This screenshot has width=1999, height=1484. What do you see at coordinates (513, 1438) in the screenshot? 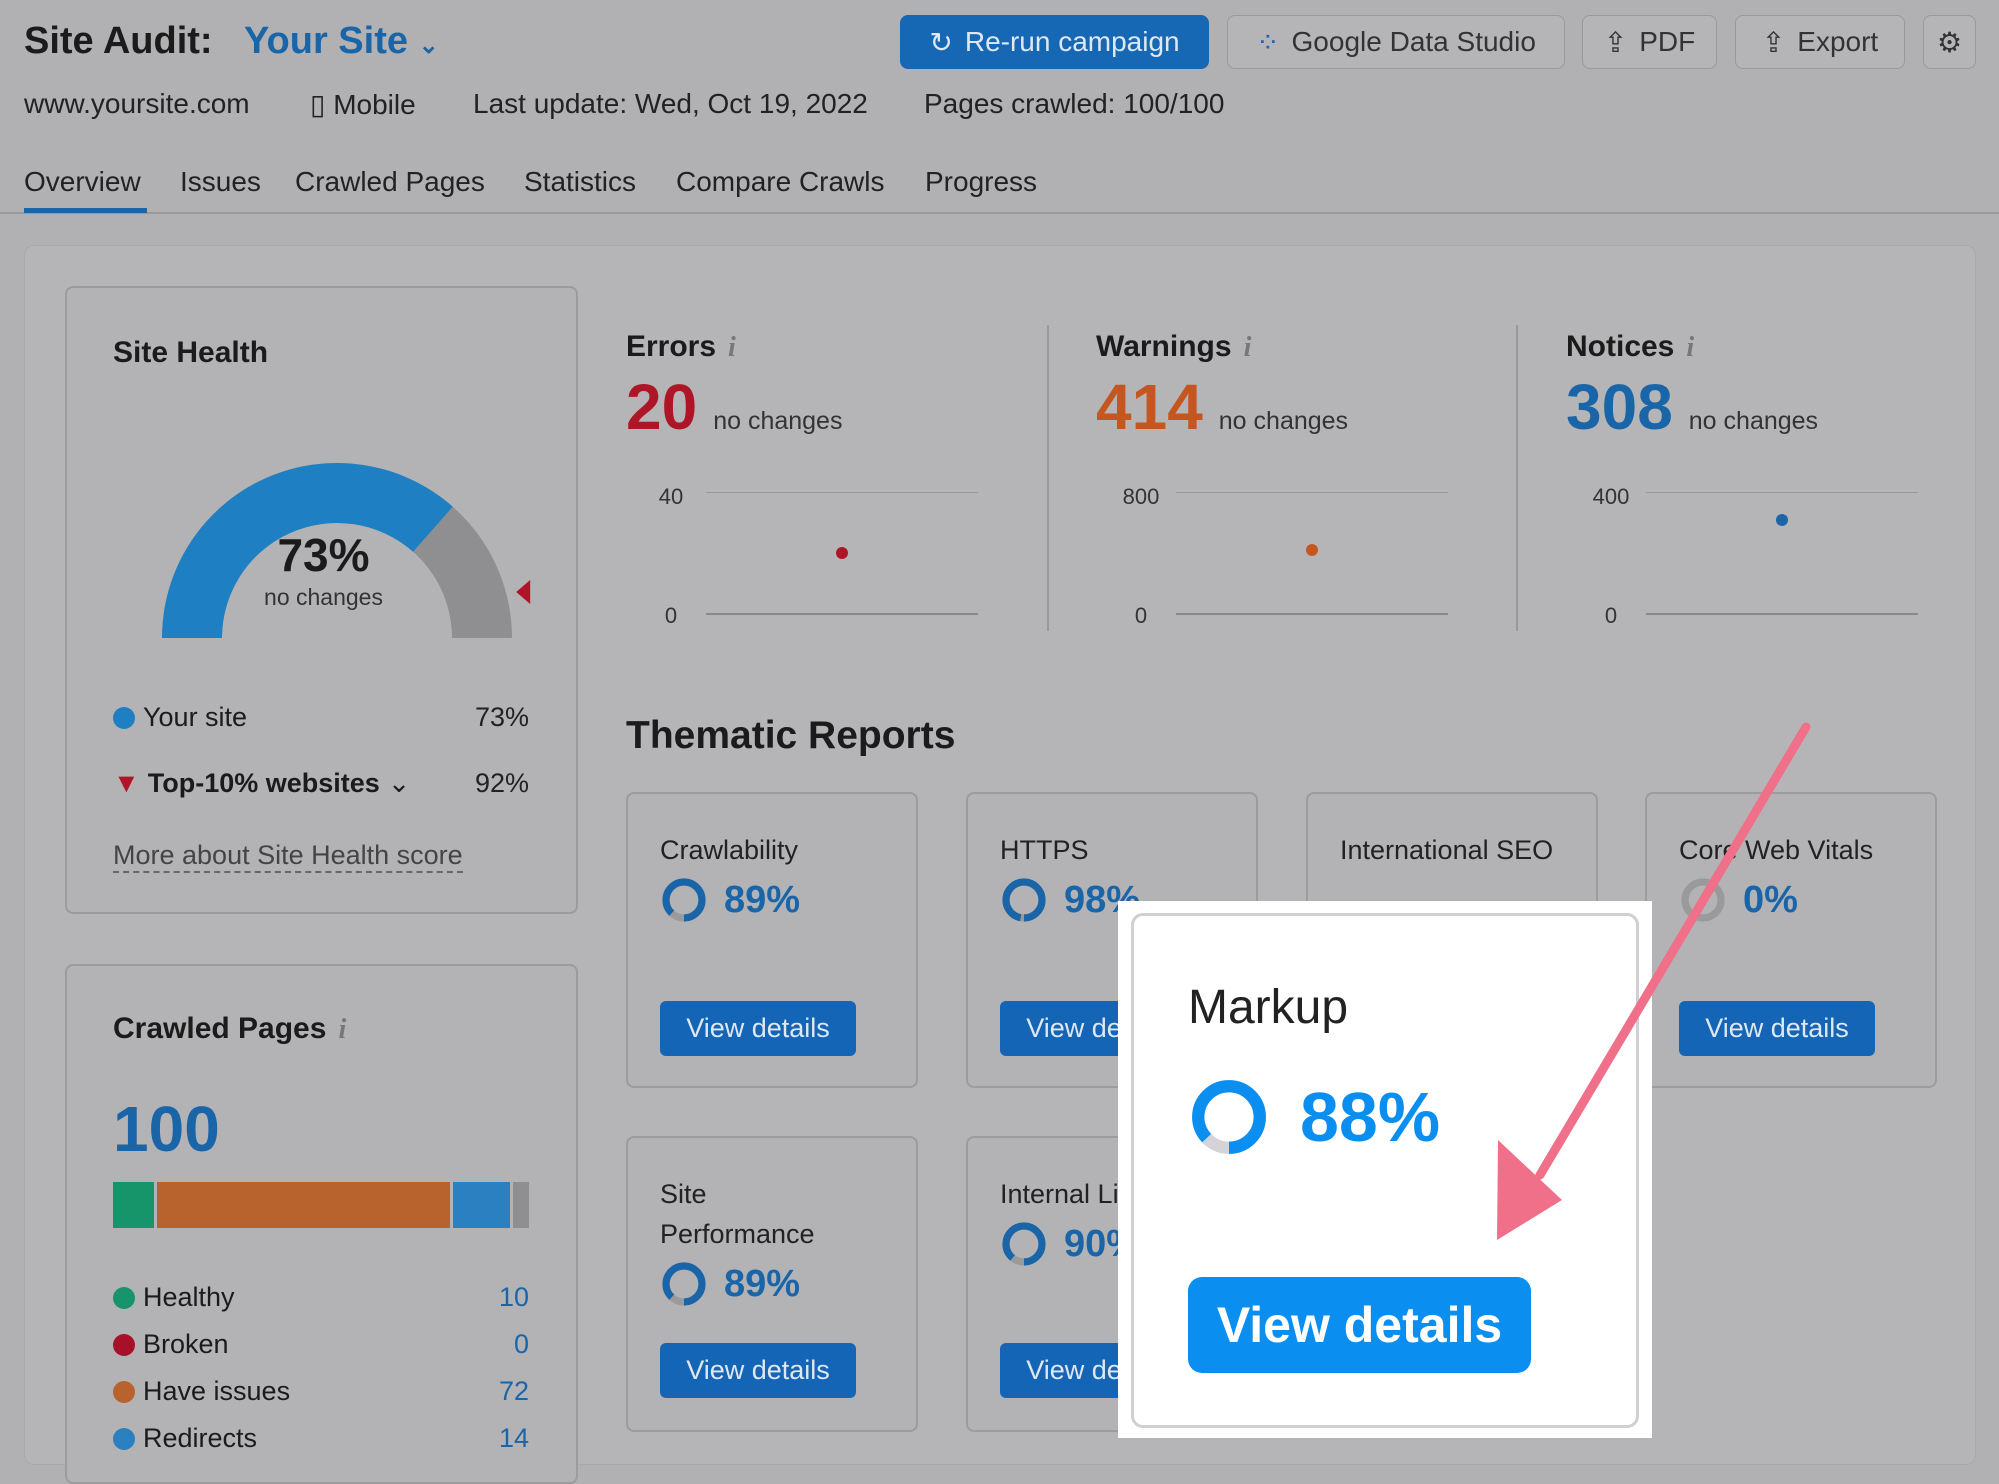
I see `legend-value: 14` at bounding box center [513, 1438].